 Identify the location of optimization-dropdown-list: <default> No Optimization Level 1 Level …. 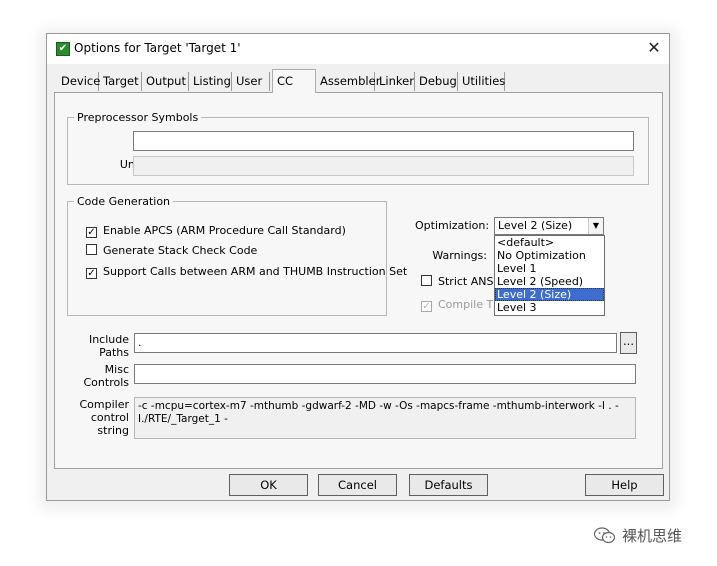
(549, 275).